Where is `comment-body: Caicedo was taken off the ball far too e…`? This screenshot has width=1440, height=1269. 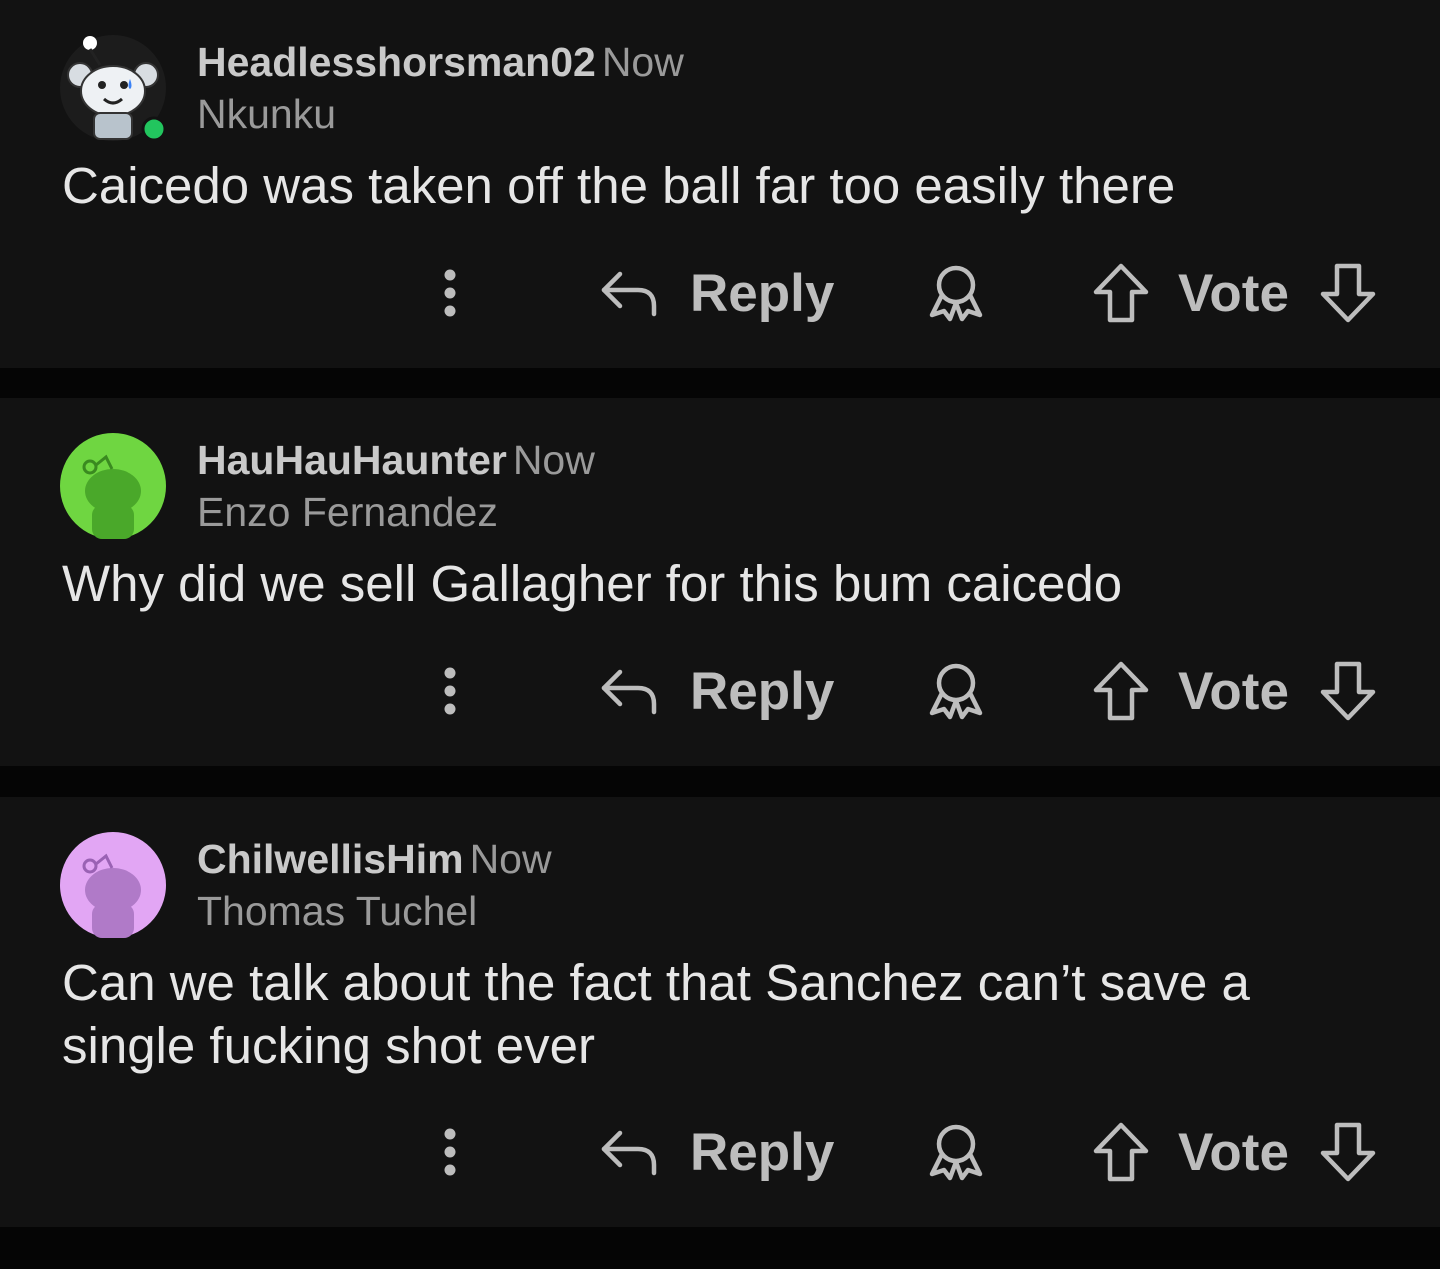 comment-body: Caicedo was taken off the ball far too e… is located at coordinates (619, 185).